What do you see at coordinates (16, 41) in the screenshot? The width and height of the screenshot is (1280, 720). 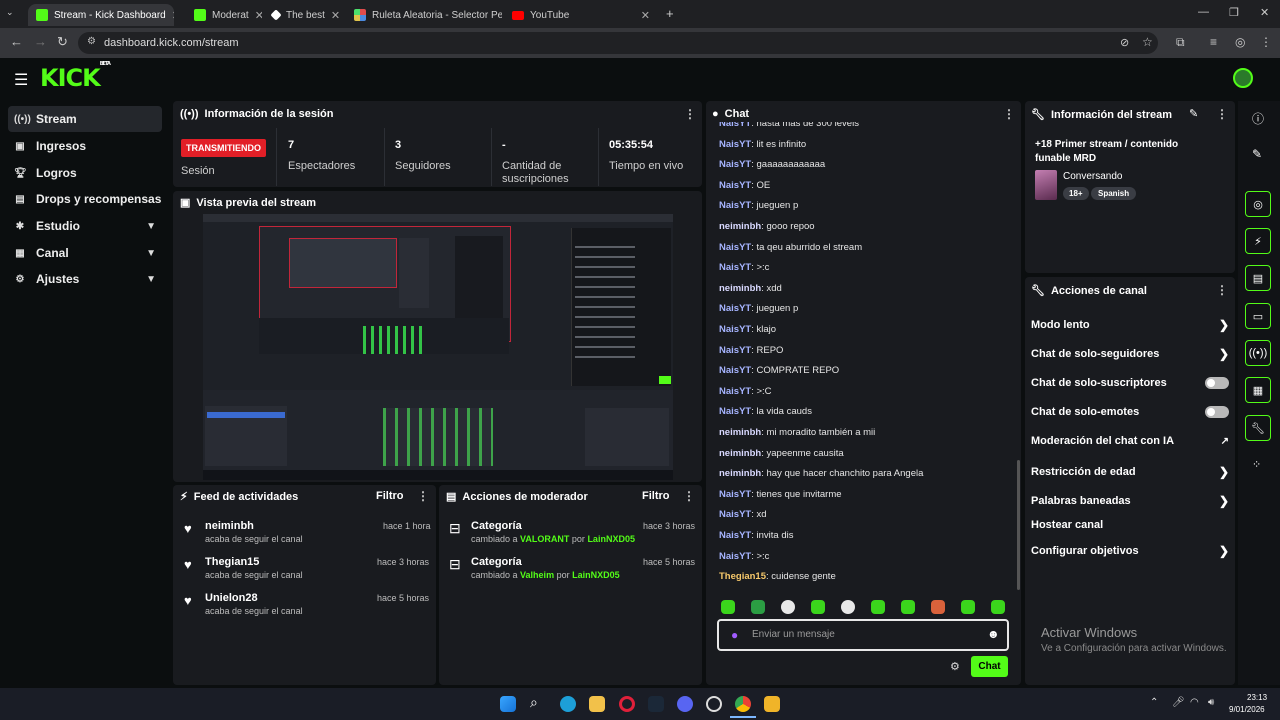 I see `back-button: ←` at bounding box center [16, 41].